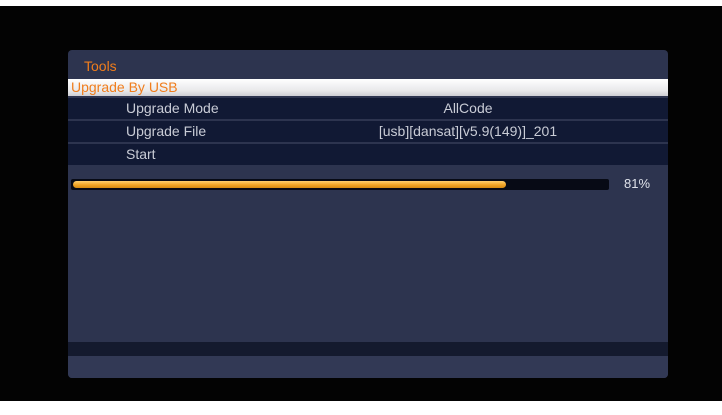 The height and width of the screenshot is (415, 722). Describe the element at coordinates (124, 87) in the screenshot. I see `upgrade-by-usb-label: Upgrade By USB` at that location.